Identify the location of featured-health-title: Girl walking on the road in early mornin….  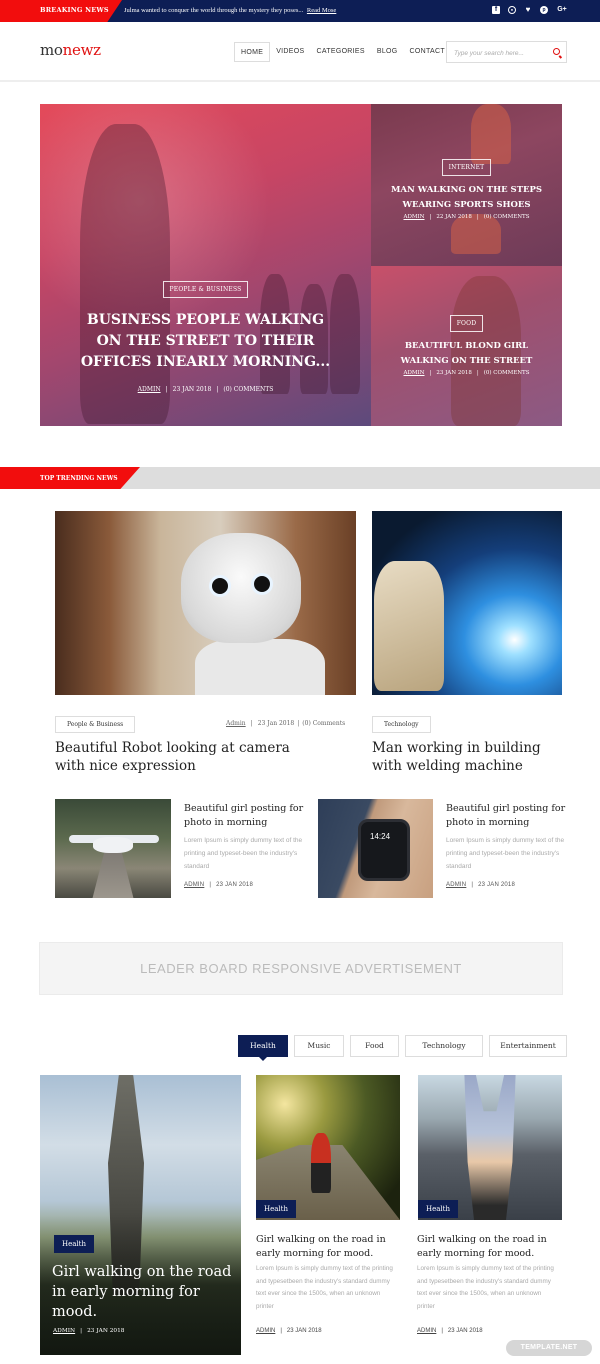
(142, 1292).